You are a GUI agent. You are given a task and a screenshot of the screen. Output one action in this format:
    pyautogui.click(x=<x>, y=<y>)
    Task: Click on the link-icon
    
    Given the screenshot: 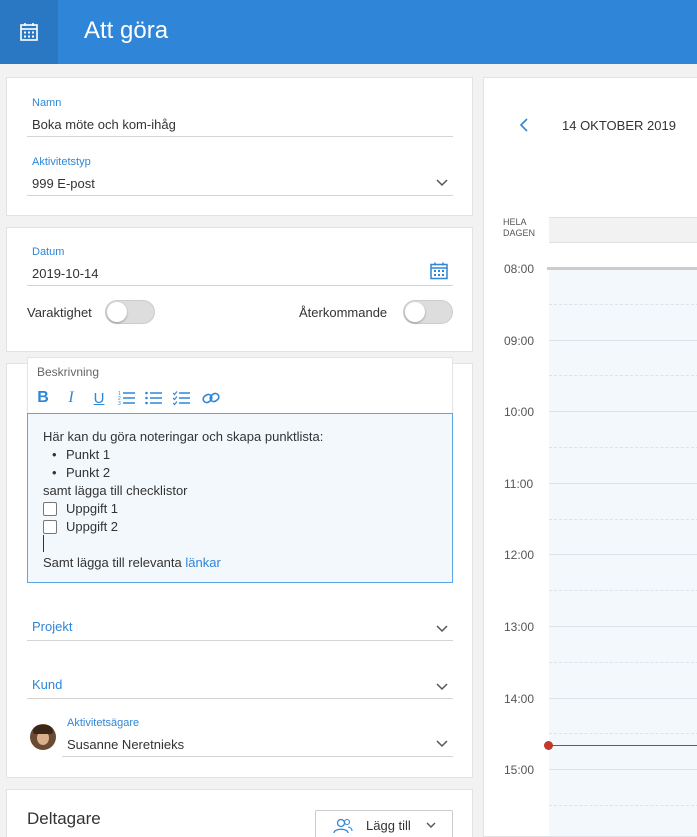 What is the action you would take?
    pyautogui.click(x=211, y=398)
    